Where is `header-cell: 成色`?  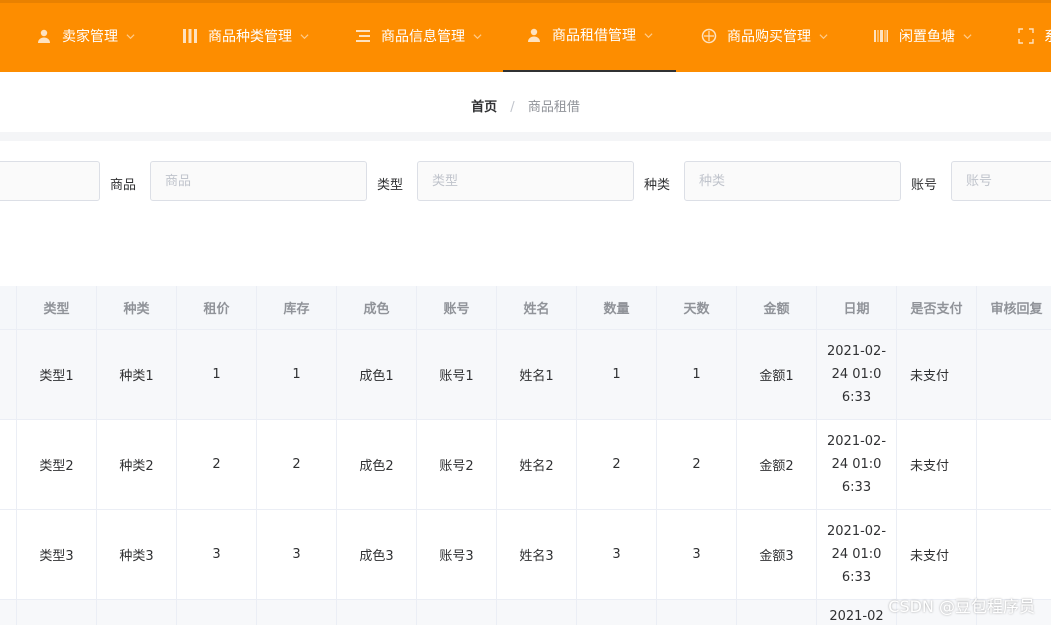 header-cell: 成色 is located at coordinates (377, 307).